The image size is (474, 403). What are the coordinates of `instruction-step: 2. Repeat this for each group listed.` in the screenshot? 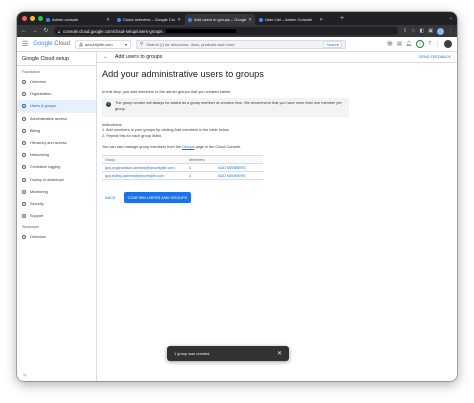 It's located at (132, 135).